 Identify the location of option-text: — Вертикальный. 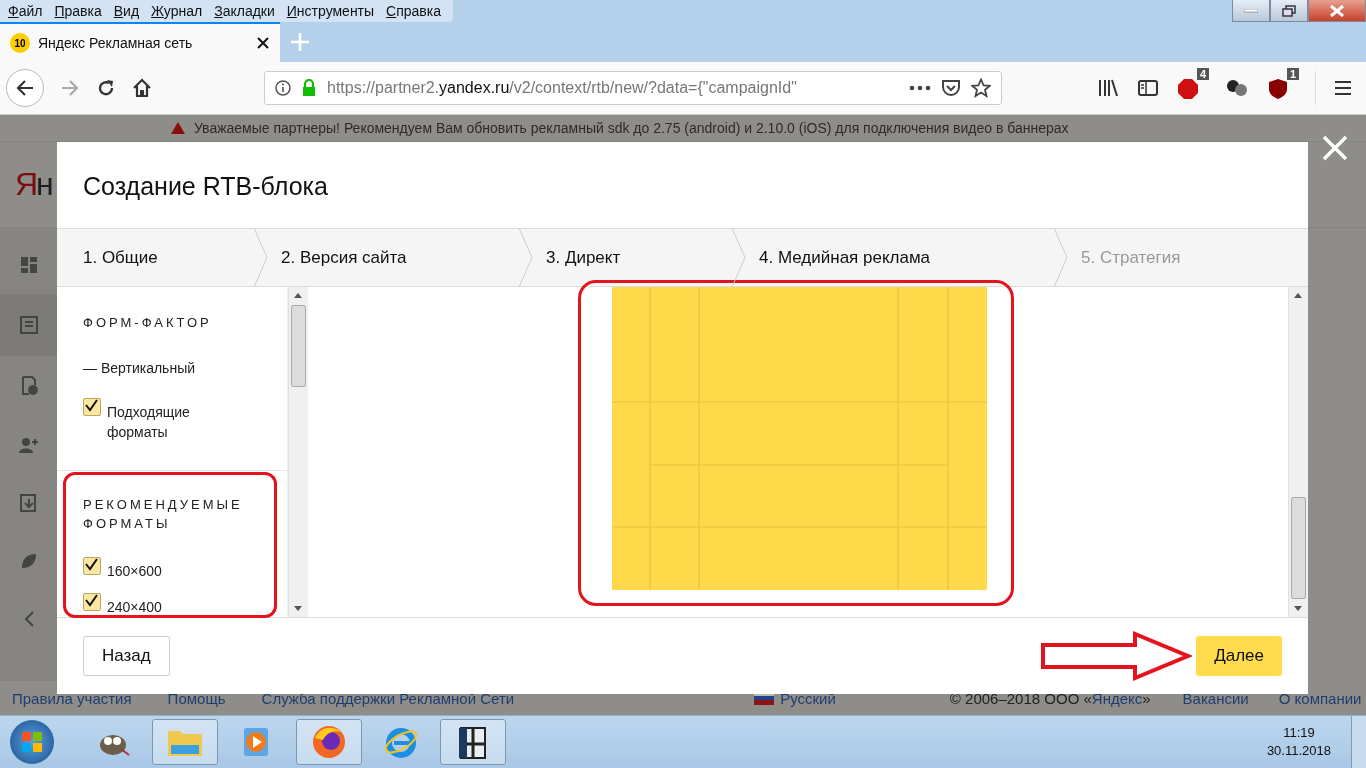
(140, 368).